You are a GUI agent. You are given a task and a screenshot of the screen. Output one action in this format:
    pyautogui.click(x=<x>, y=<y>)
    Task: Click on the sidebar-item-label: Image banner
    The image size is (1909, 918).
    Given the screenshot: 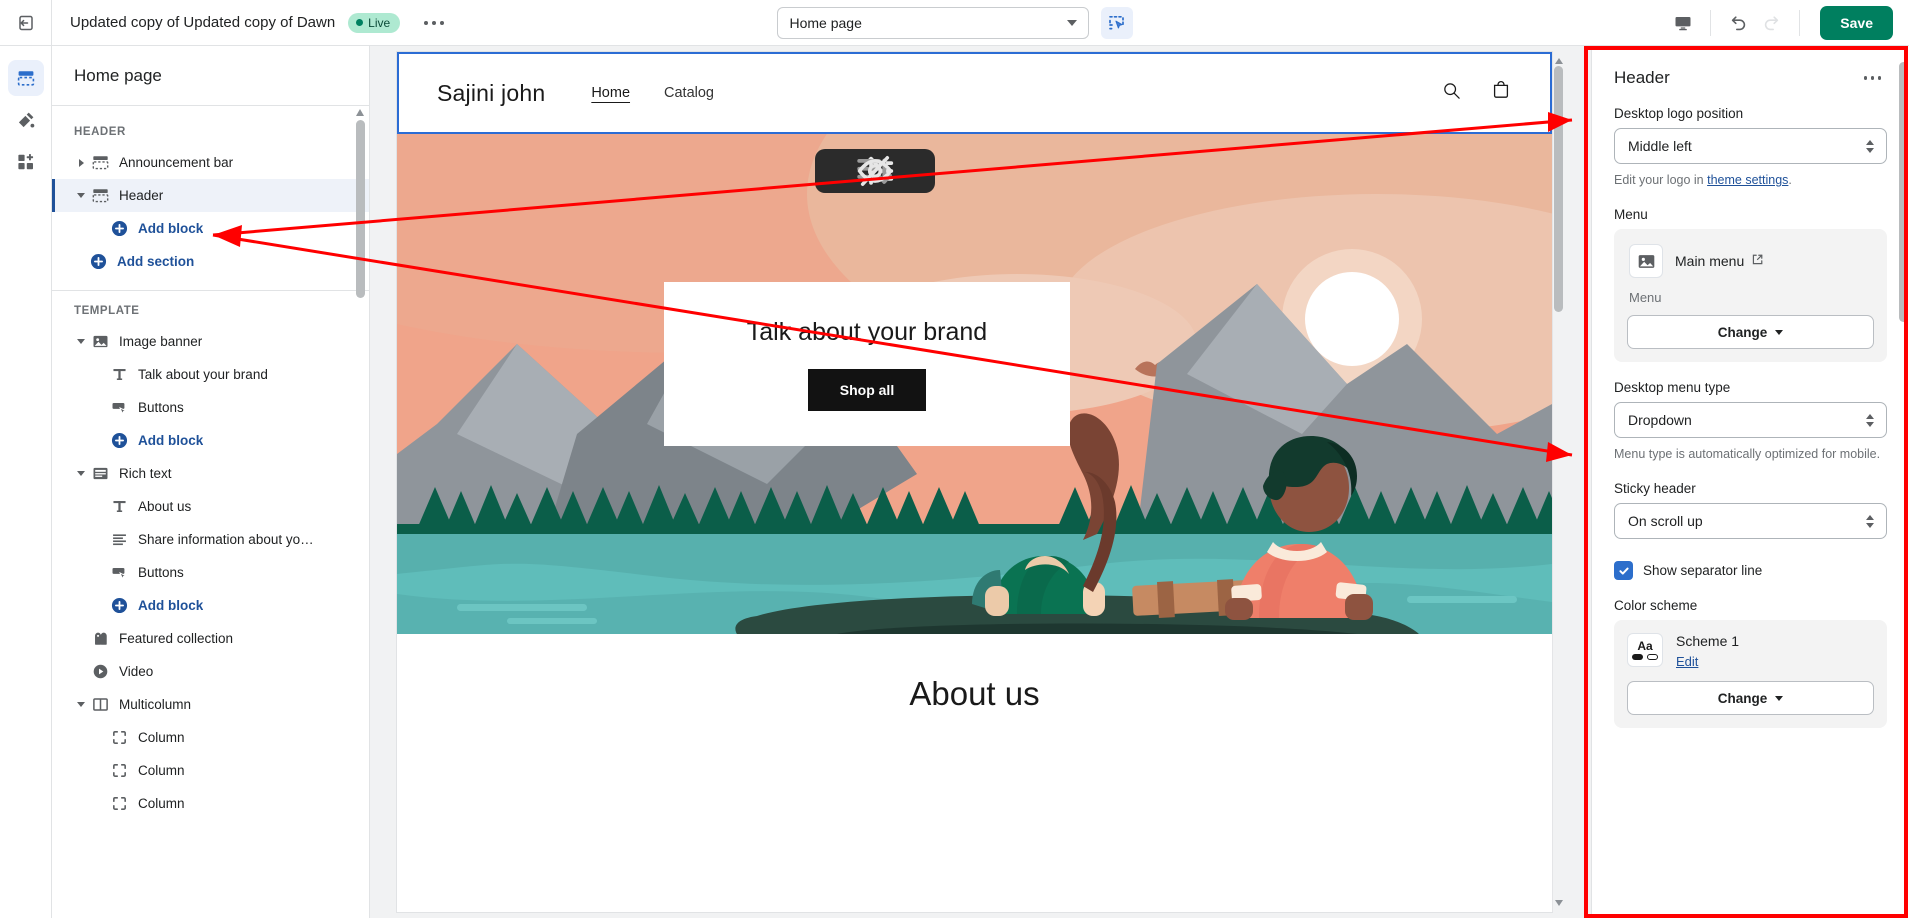 What is the action you would take?
    pyautogui.click(x=161, y=341)
    